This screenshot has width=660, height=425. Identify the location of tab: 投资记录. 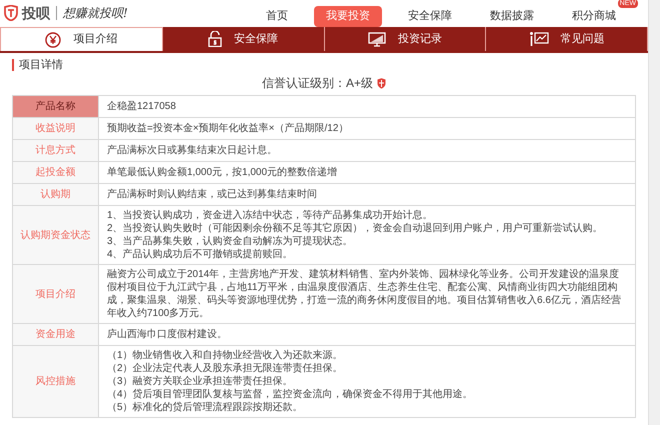
(405, 39).